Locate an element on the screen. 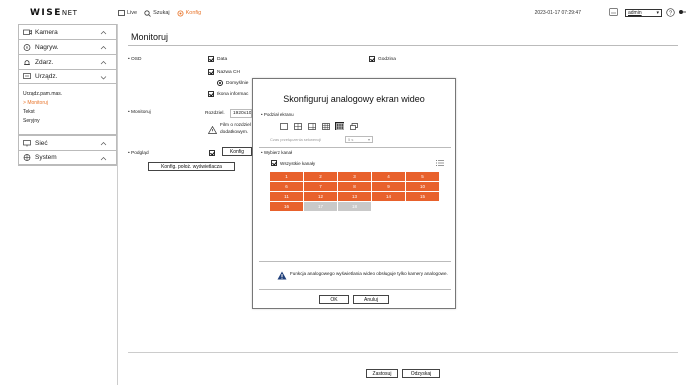 Image resolution: width=686 pixels, height=385 pixels. radio-icon is located at coordinates (220, 83).